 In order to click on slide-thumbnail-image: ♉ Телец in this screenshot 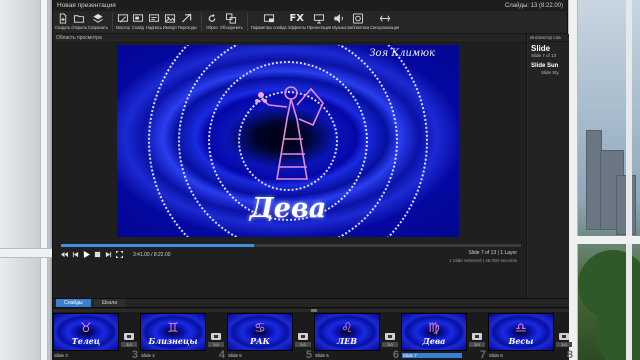, I will do `click(86, 332)`.